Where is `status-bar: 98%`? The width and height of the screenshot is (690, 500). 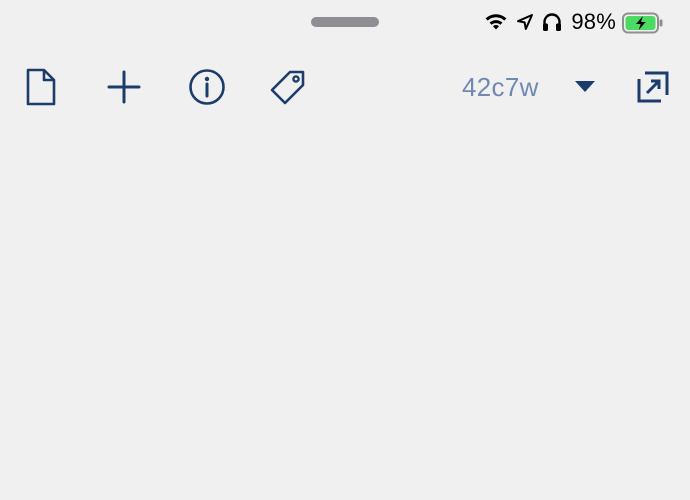 status-bar: 98% is located at coordinates (573, 22).